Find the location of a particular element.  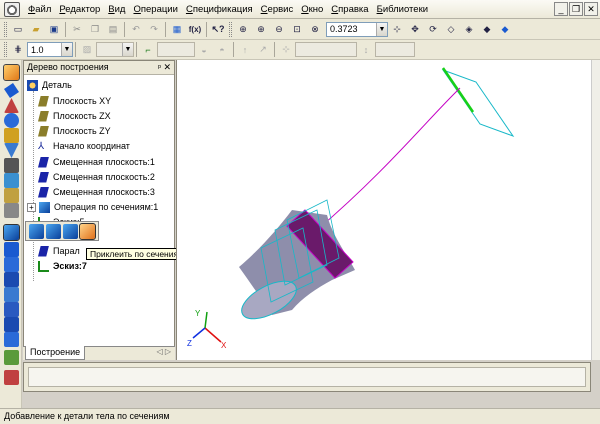

cube-wireframe-icon: ◇ is located at coordinates (451, 29).